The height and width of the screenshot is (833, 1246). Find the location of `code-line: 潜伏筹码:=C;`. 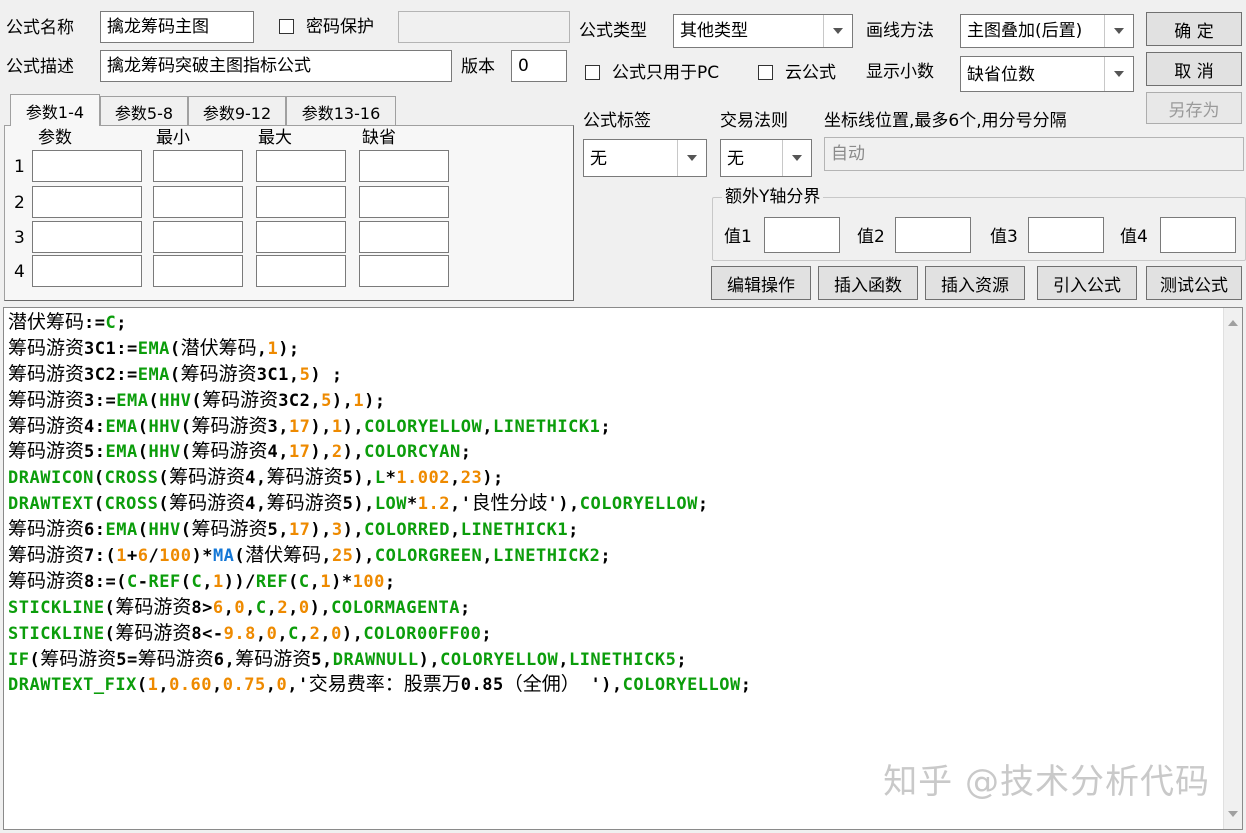

code-line: 潜伏筹码:=C; is located at coordinates (380, 323).